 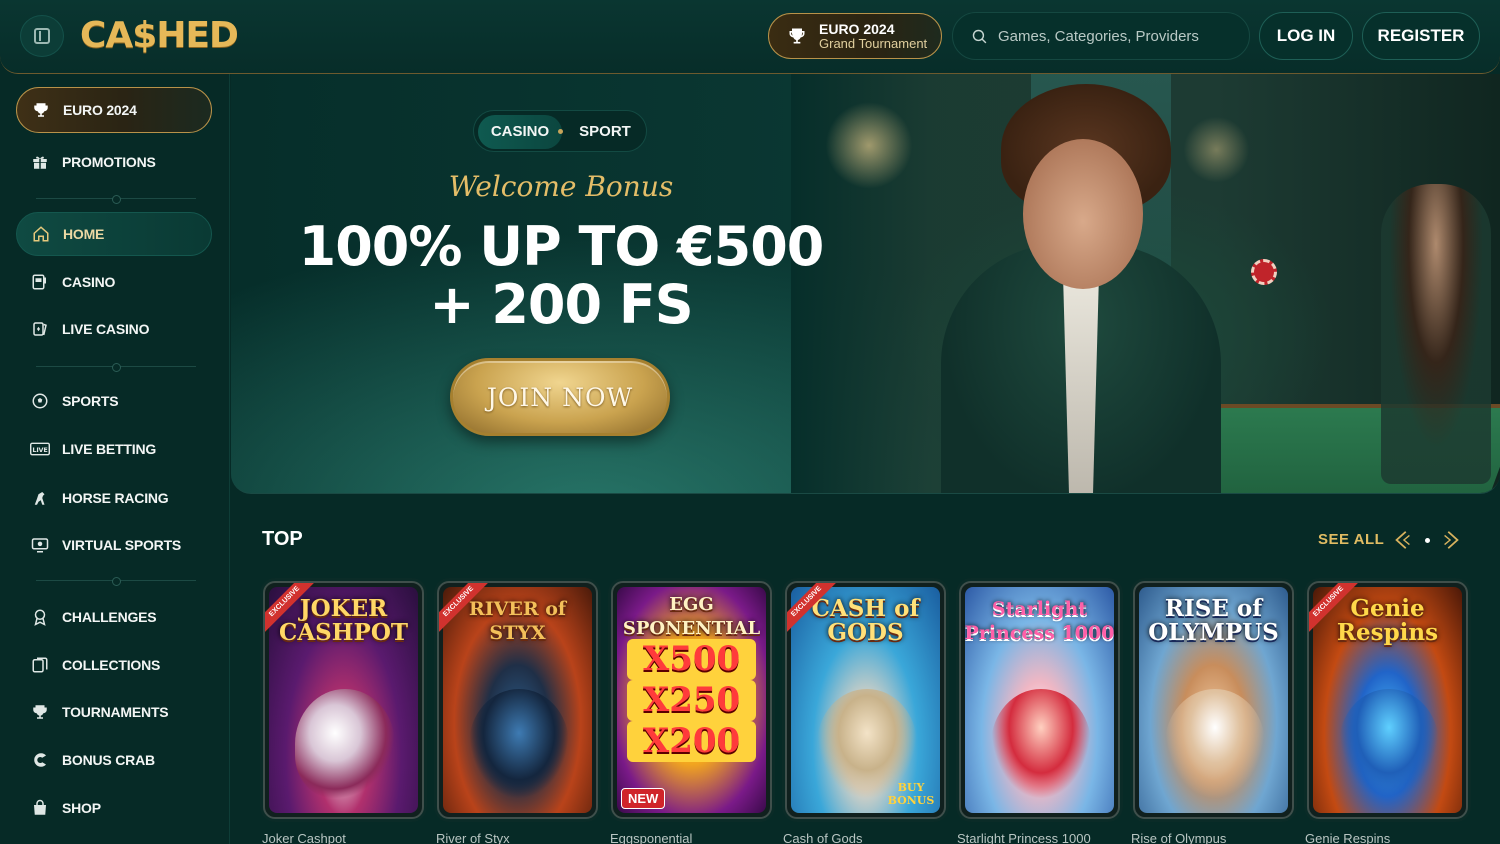 I want to click on multiplier: X500, so click(x=691, y=659).